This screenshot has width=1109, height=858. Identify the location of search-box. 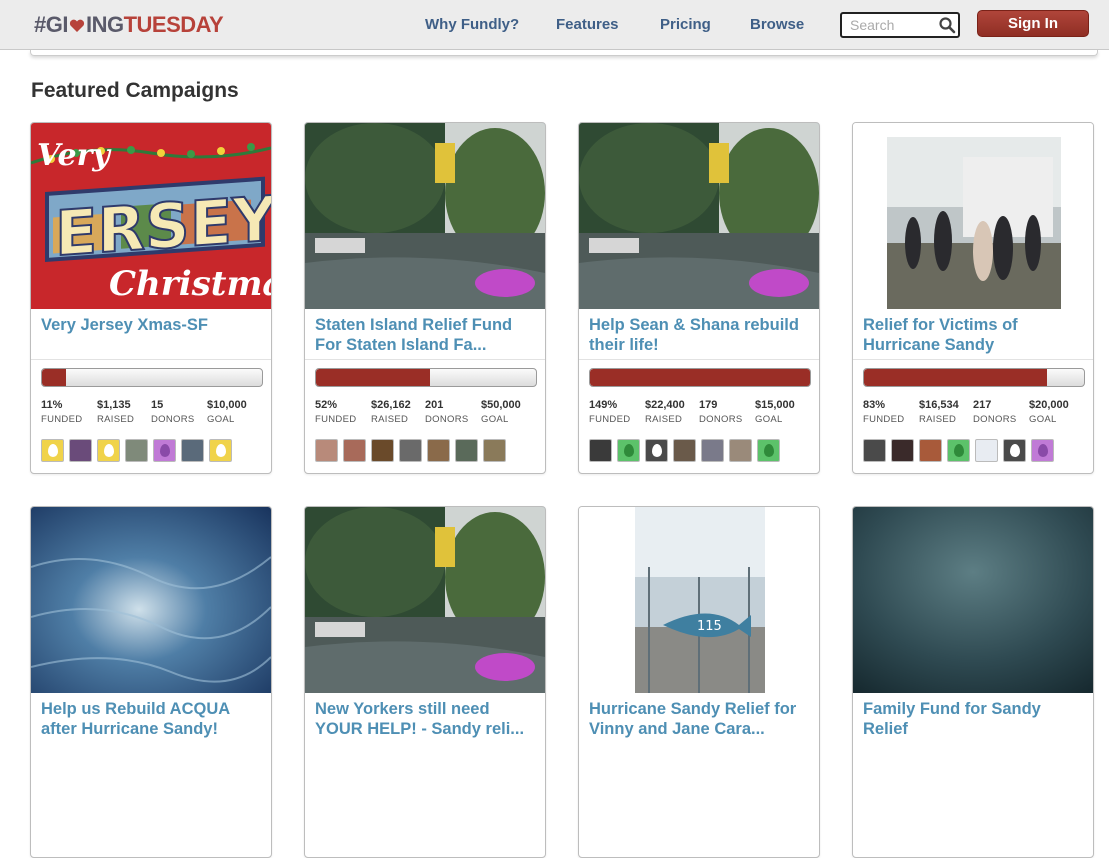
(900, 25).